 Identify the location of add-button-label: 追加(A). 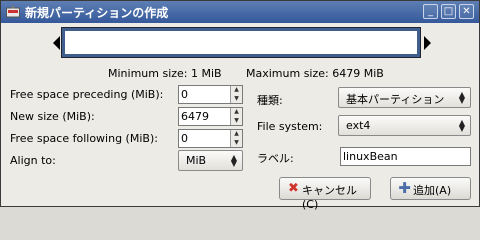
(432, 190).